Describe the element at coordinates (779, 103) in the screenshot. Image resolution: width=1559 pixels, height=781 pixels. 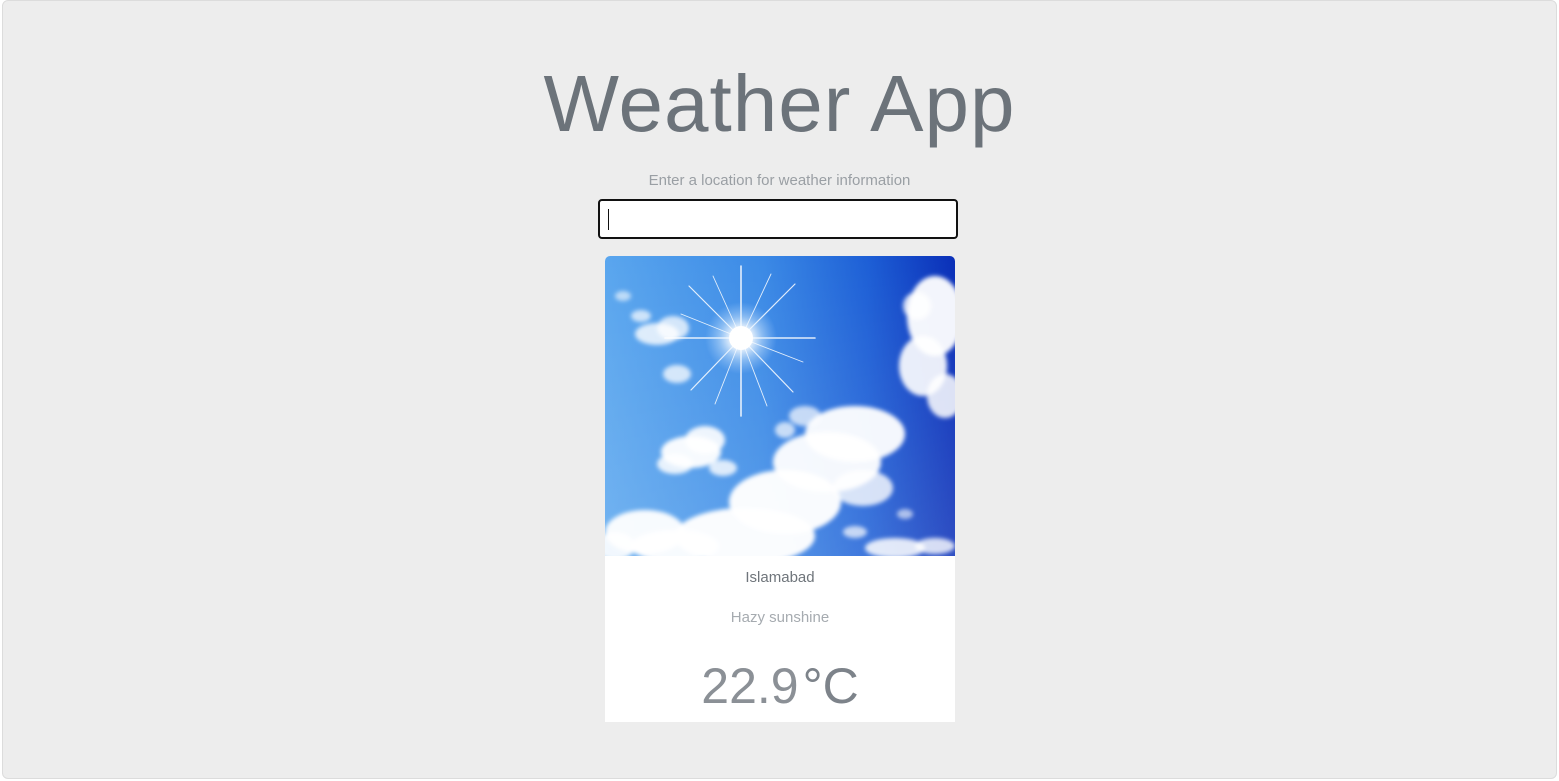
I see `page-title: Weather App` at that location.